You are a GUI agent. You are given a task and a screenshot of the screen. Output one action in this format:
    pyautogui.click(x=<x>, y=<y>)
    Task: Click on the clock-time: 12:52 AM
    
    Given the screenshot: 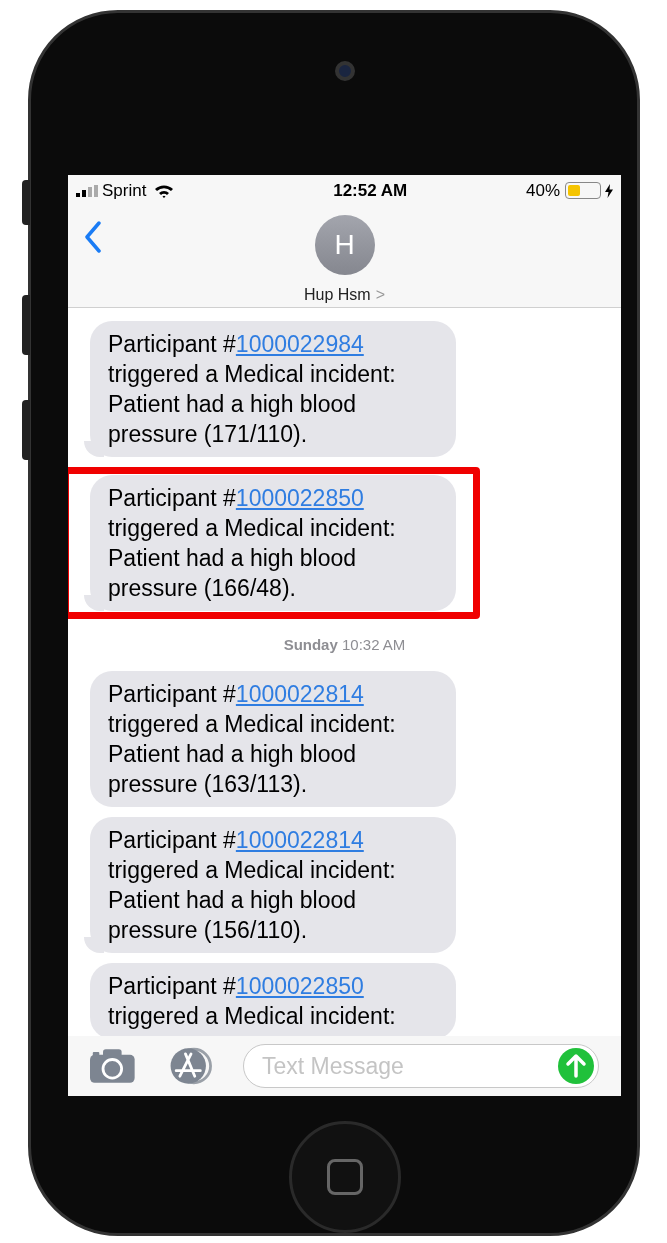 What is the action you would take?
    pyautogui.click(x=370, y=191)
    